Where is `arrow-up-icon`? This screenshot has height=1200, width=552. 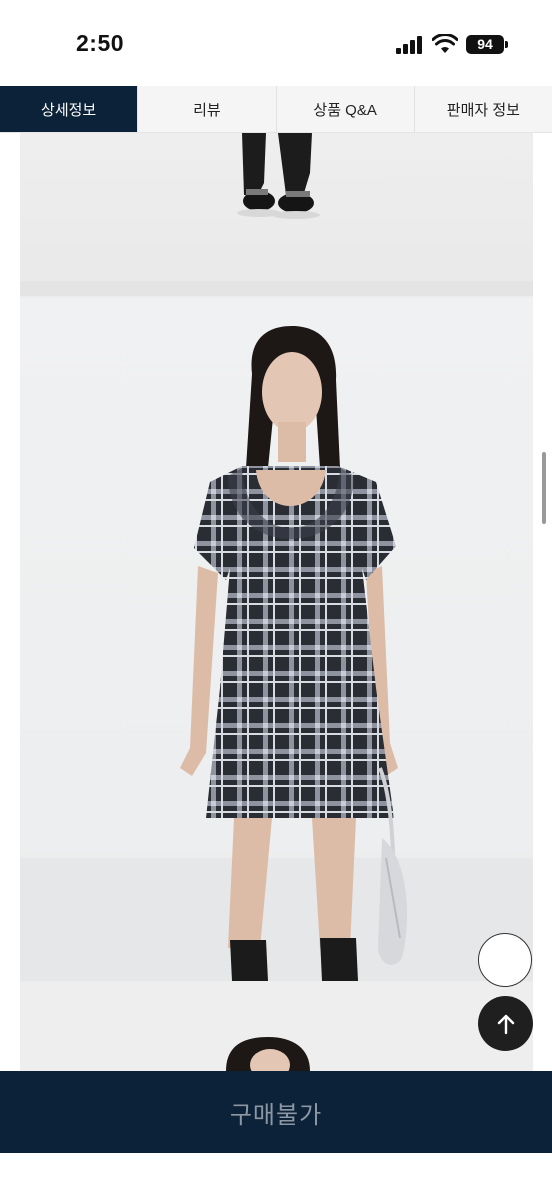 arrow-up-icon is located at coordinates (505, 1024).